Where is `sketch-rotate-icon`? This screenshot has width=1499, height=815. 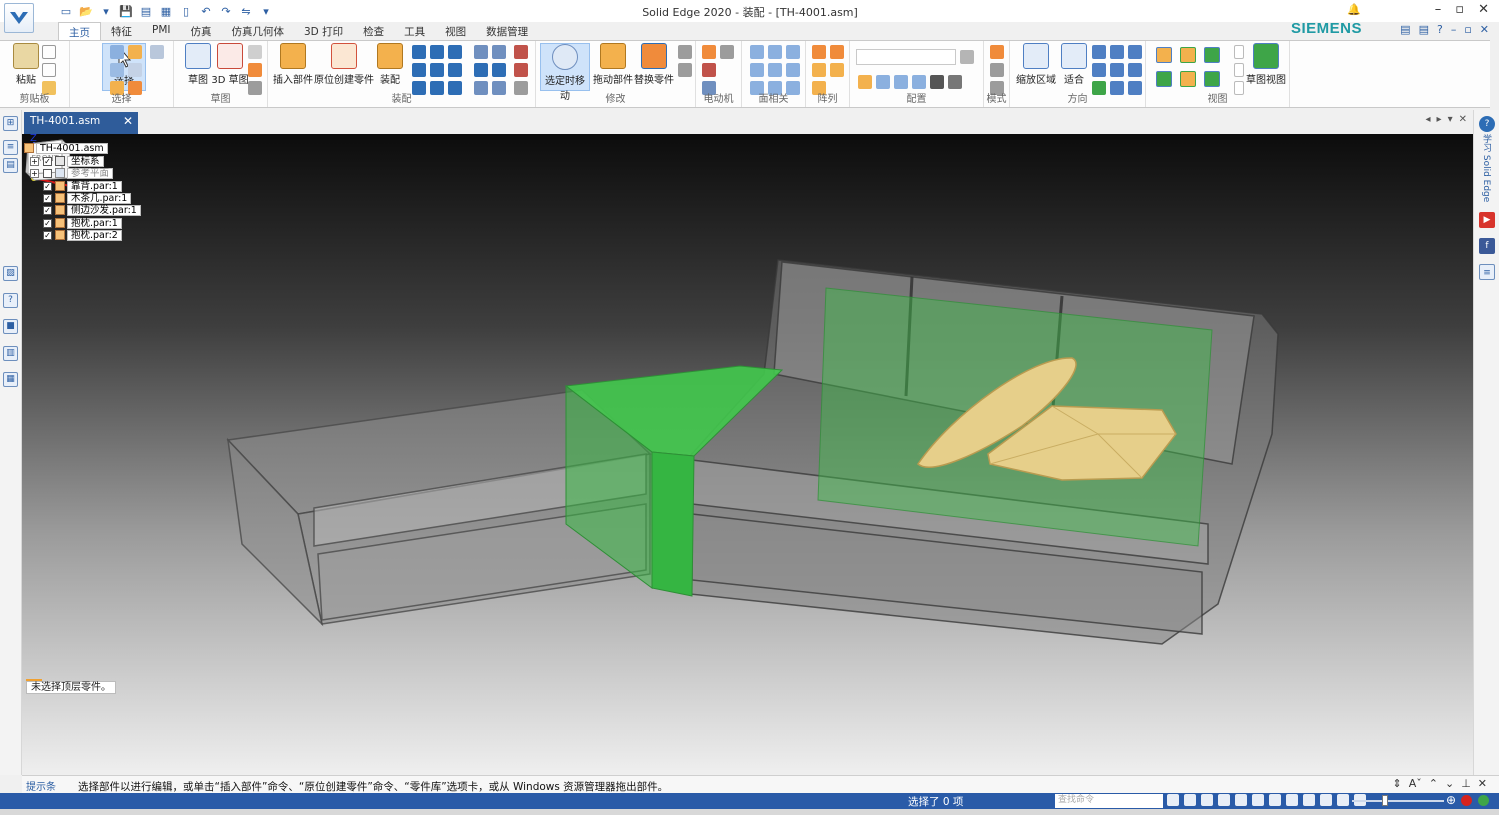
sketch-rotate-icon is located at coordinates (255, 70).